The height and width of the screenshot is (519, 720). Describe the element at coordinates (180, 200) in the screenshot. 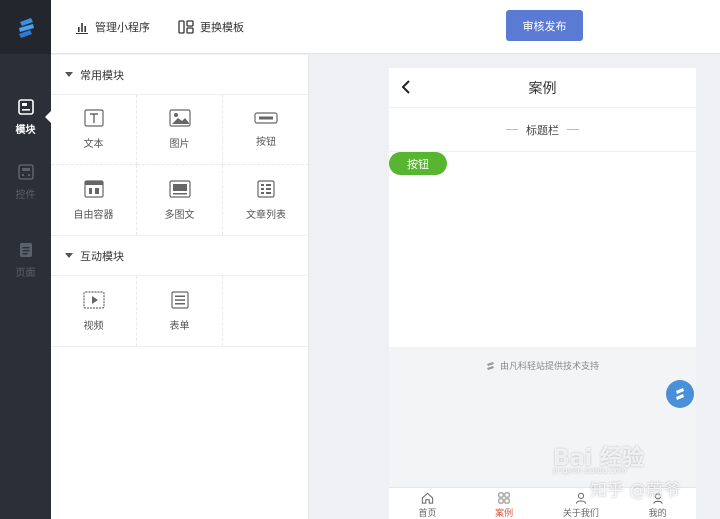

I see `module-multi-image-text: 多图文` at that location.